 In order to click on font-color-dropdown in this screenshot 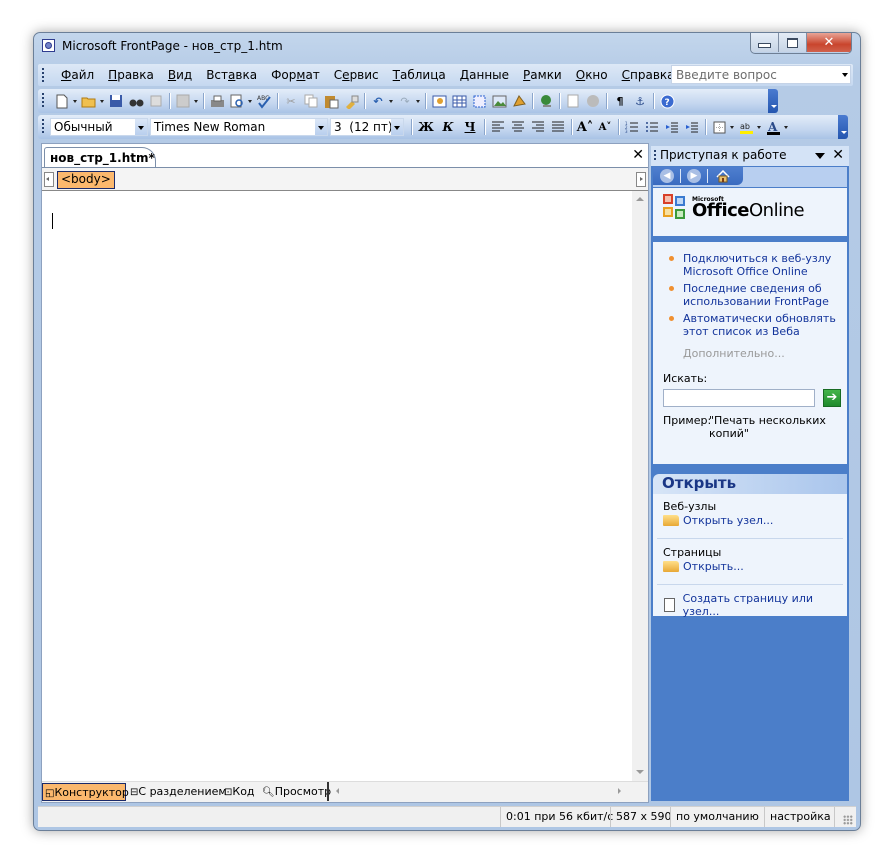, I will do `click(785, 127)`.